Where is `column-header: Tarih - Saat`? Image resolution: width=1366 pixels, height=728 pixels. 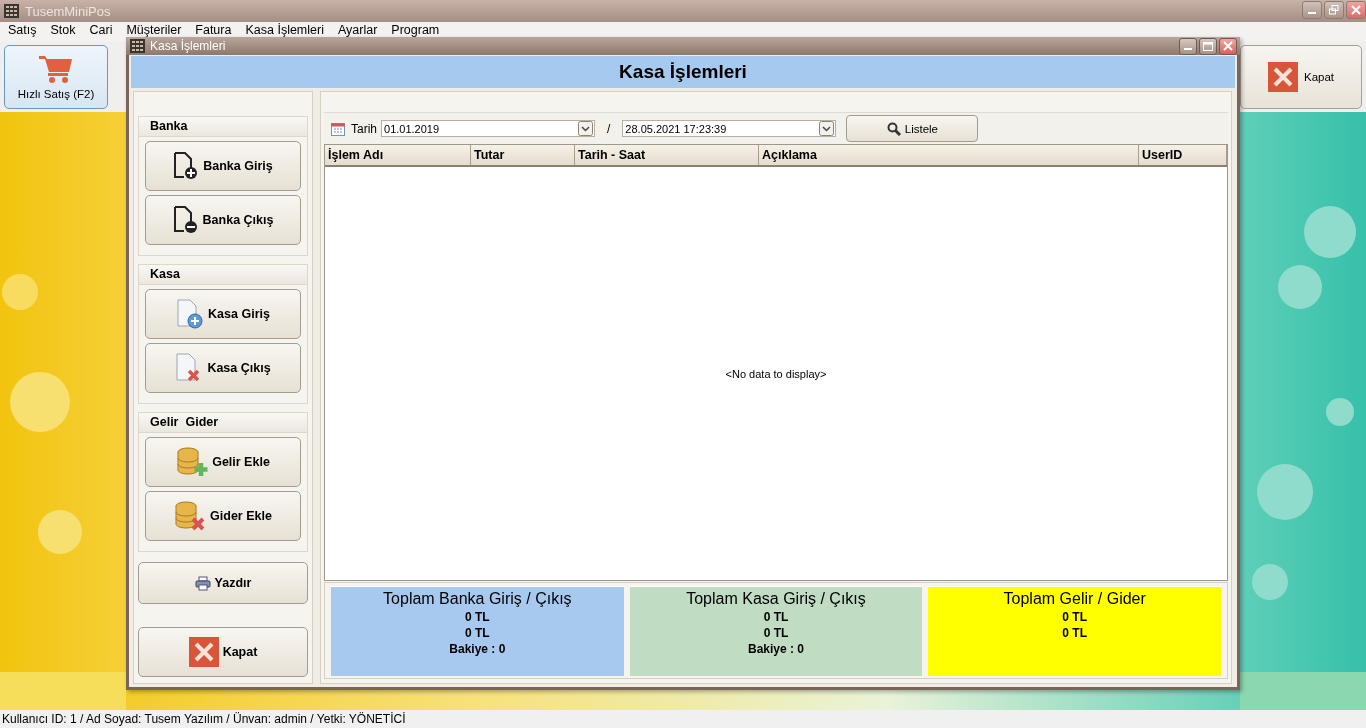 column-header: Tarih - Saat is located at coordinates (667, 155).